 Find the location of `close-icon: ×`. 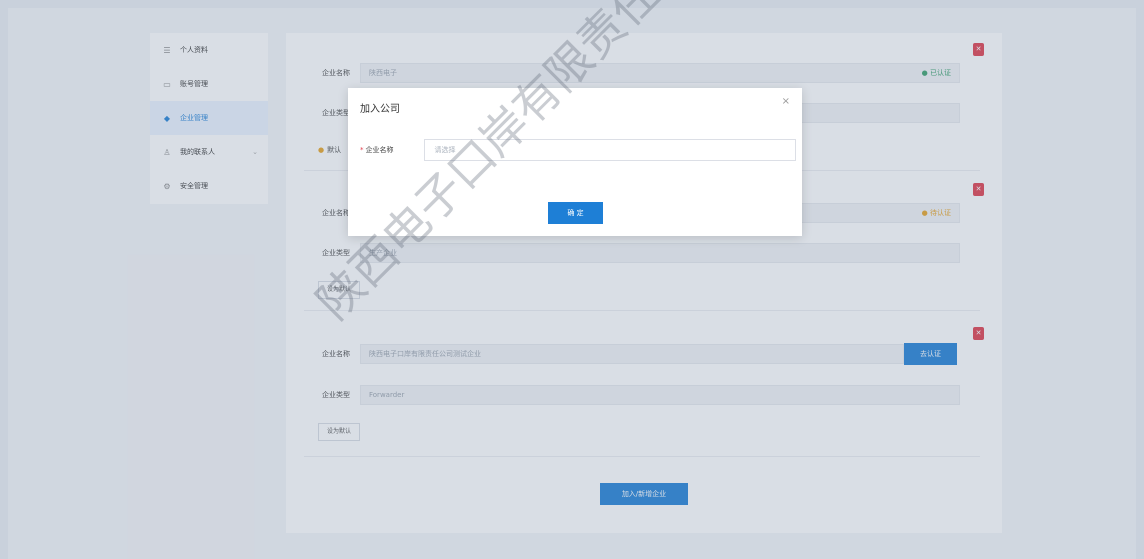

close-icon: × is located at coordinates (786, 101).